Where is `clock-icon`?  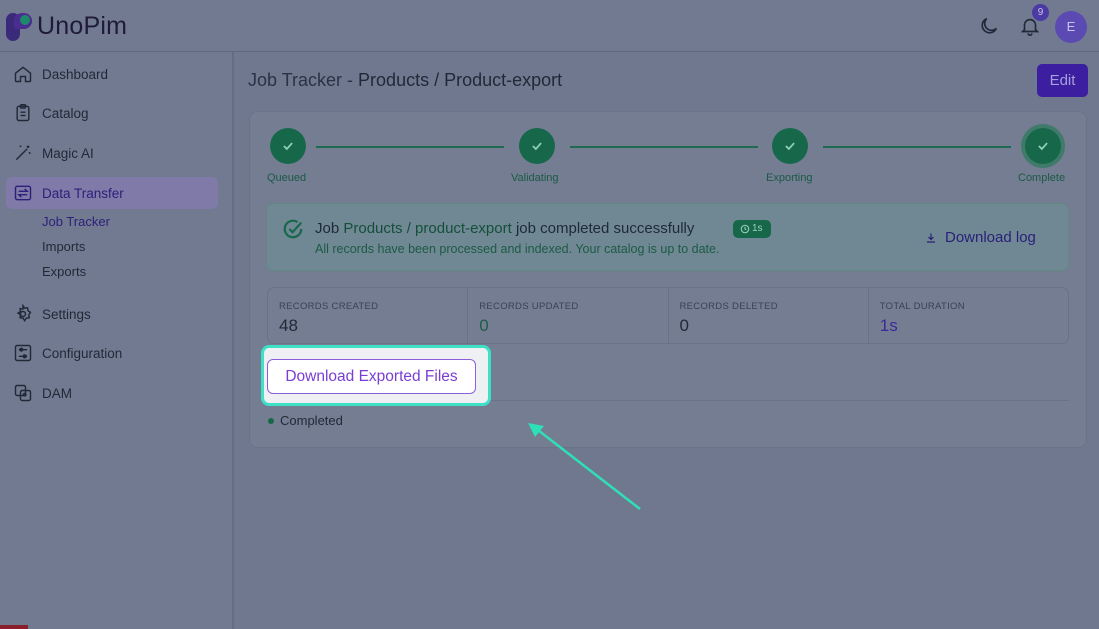 clock-icon is located at coordinates (745, 229).